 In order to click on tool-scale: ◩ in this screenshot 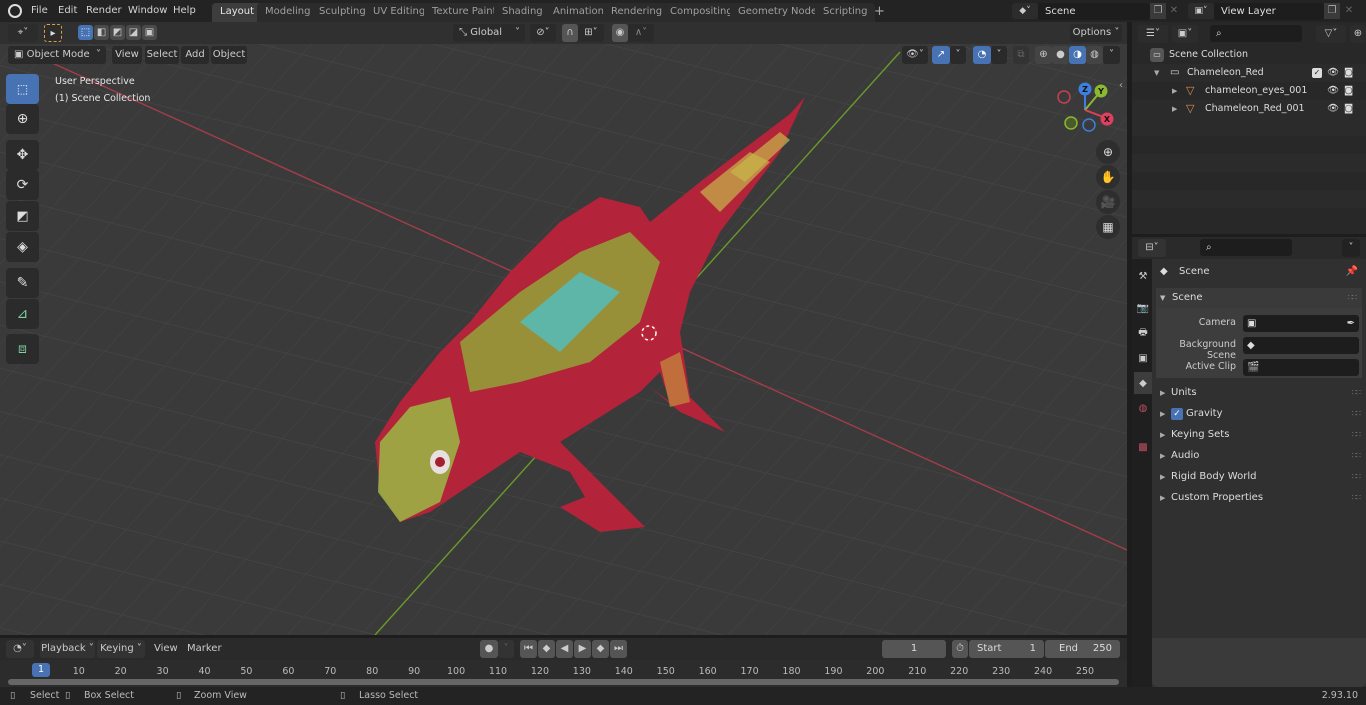, I will do `click(22, 216)`.